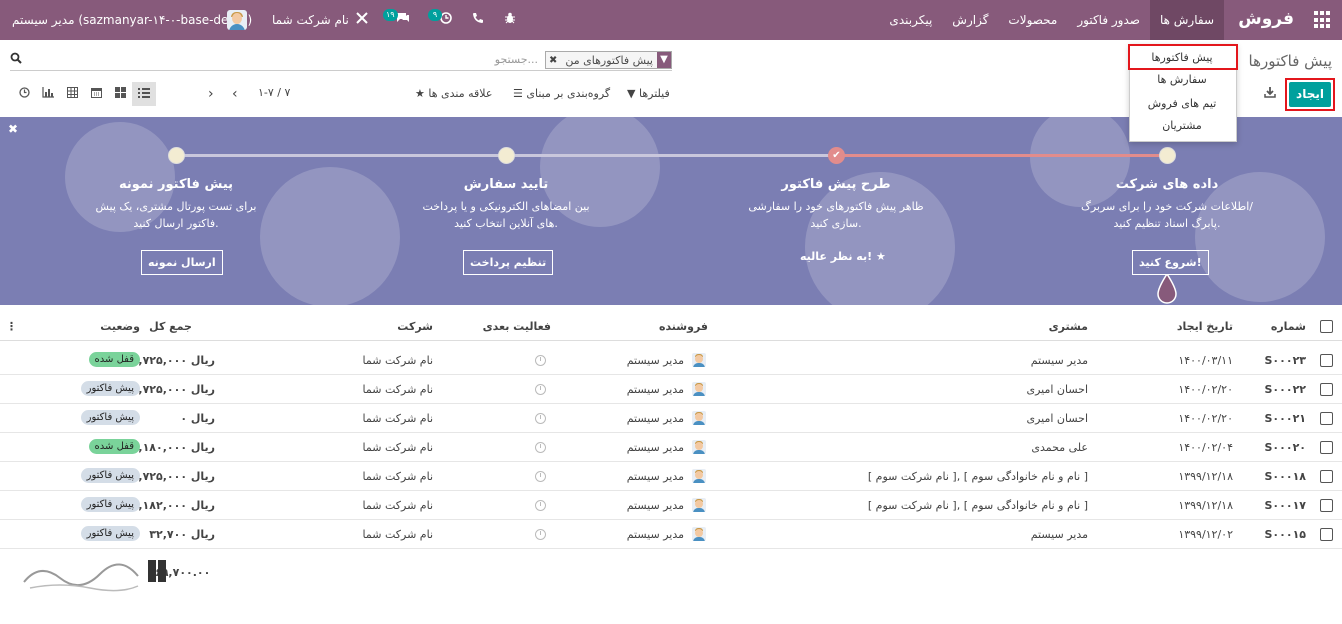 The height and width of the screenshot is (624, 1342). What do you see at coordinates (1183, 57) in the screenshot?
I see `dropdown-highlight` at bounding box center [1183, 57].